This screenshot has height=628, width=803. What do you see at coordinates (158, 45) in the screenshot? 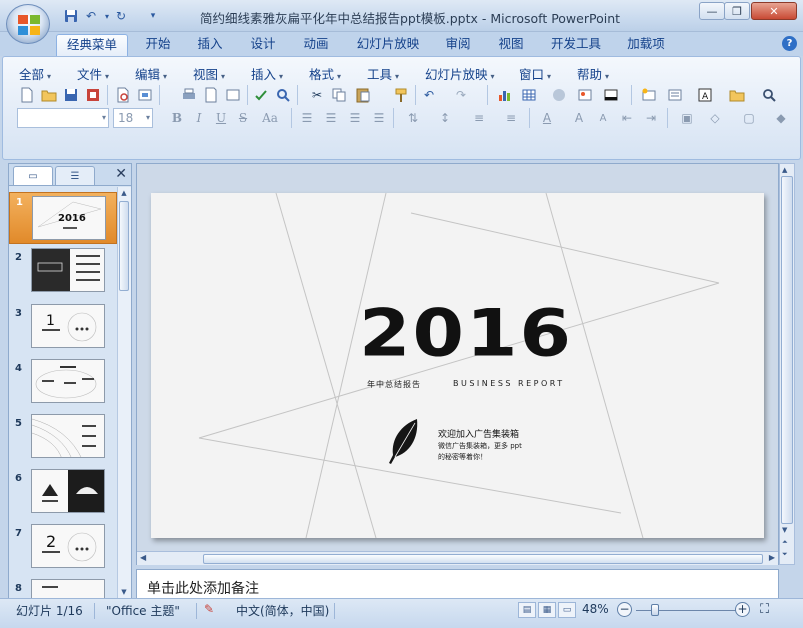
I see `tab-home: 开始` at bounding box center [158, 45].